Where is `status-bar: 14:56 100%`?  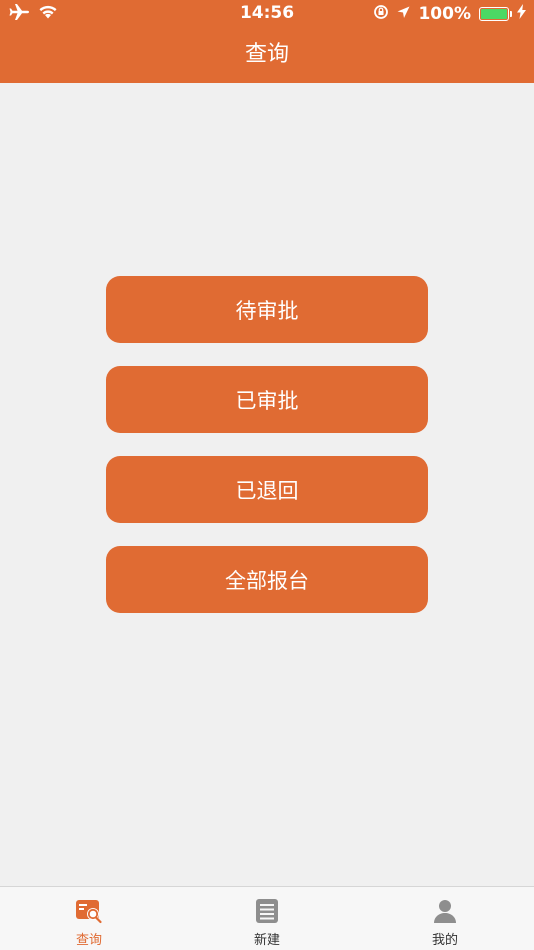
status-bar: 14:56 100% is located at coordinates (267, 14).